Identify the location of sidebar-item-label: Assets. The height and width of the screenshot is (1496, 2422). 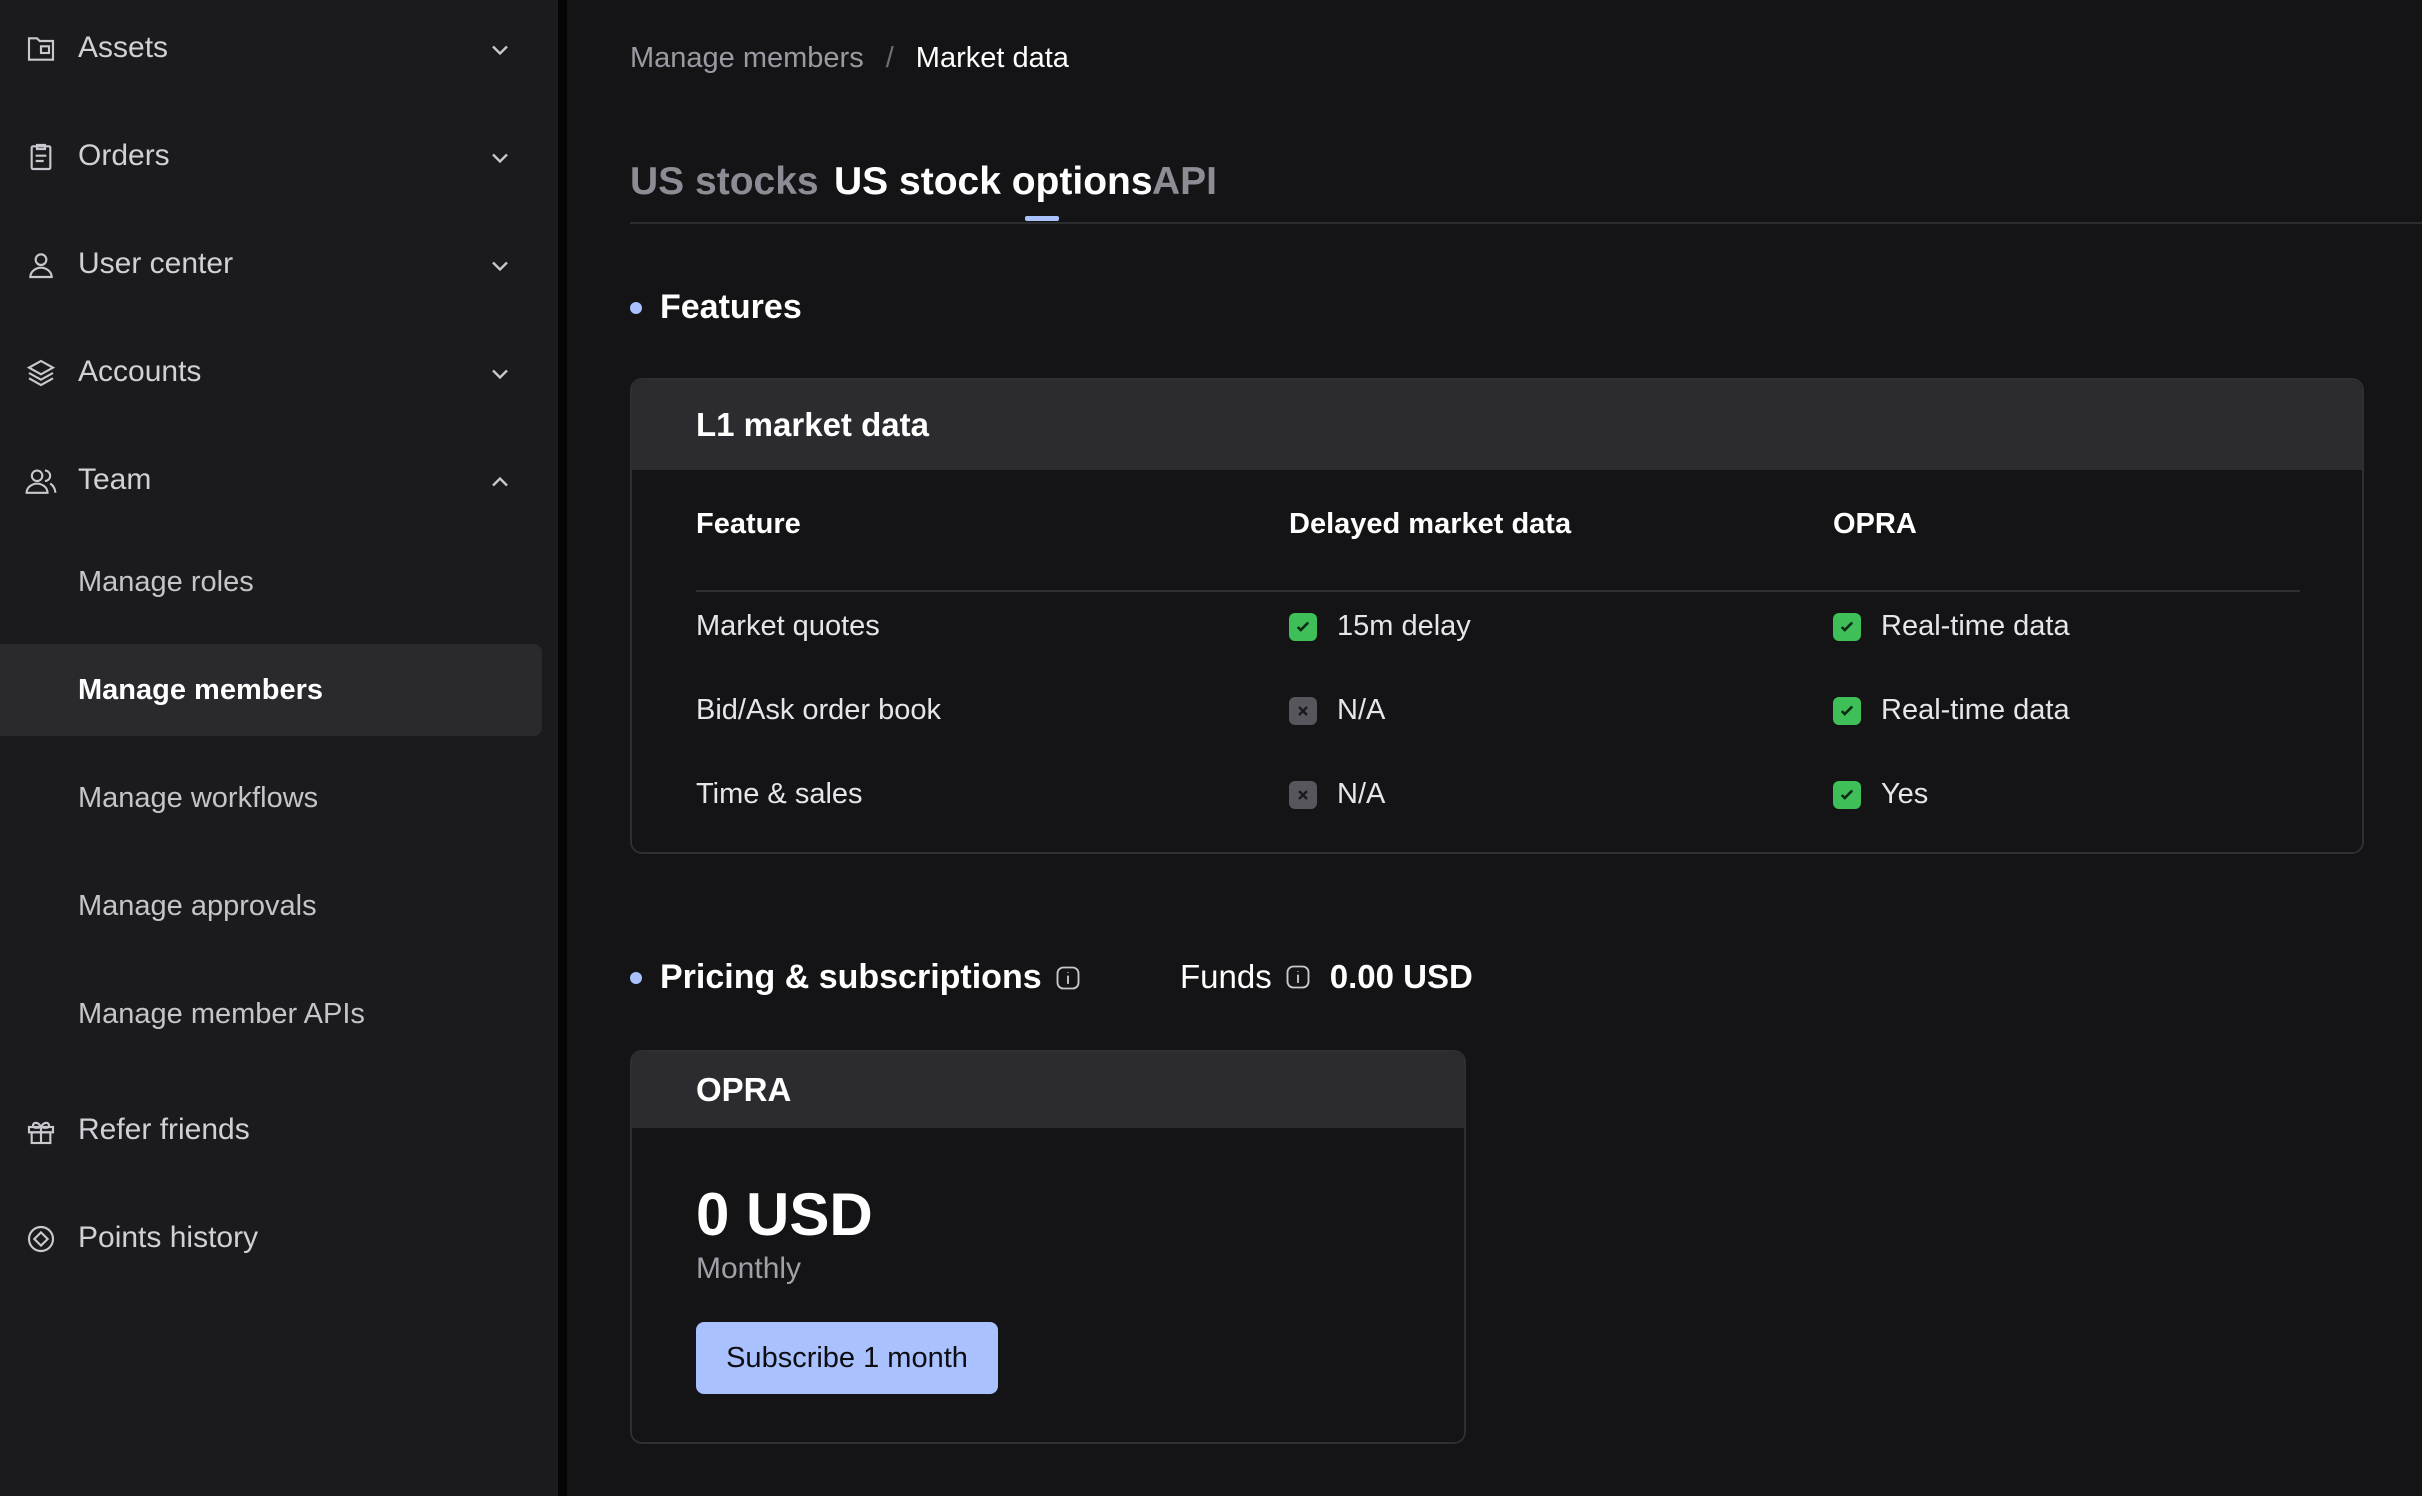
(123, 47).